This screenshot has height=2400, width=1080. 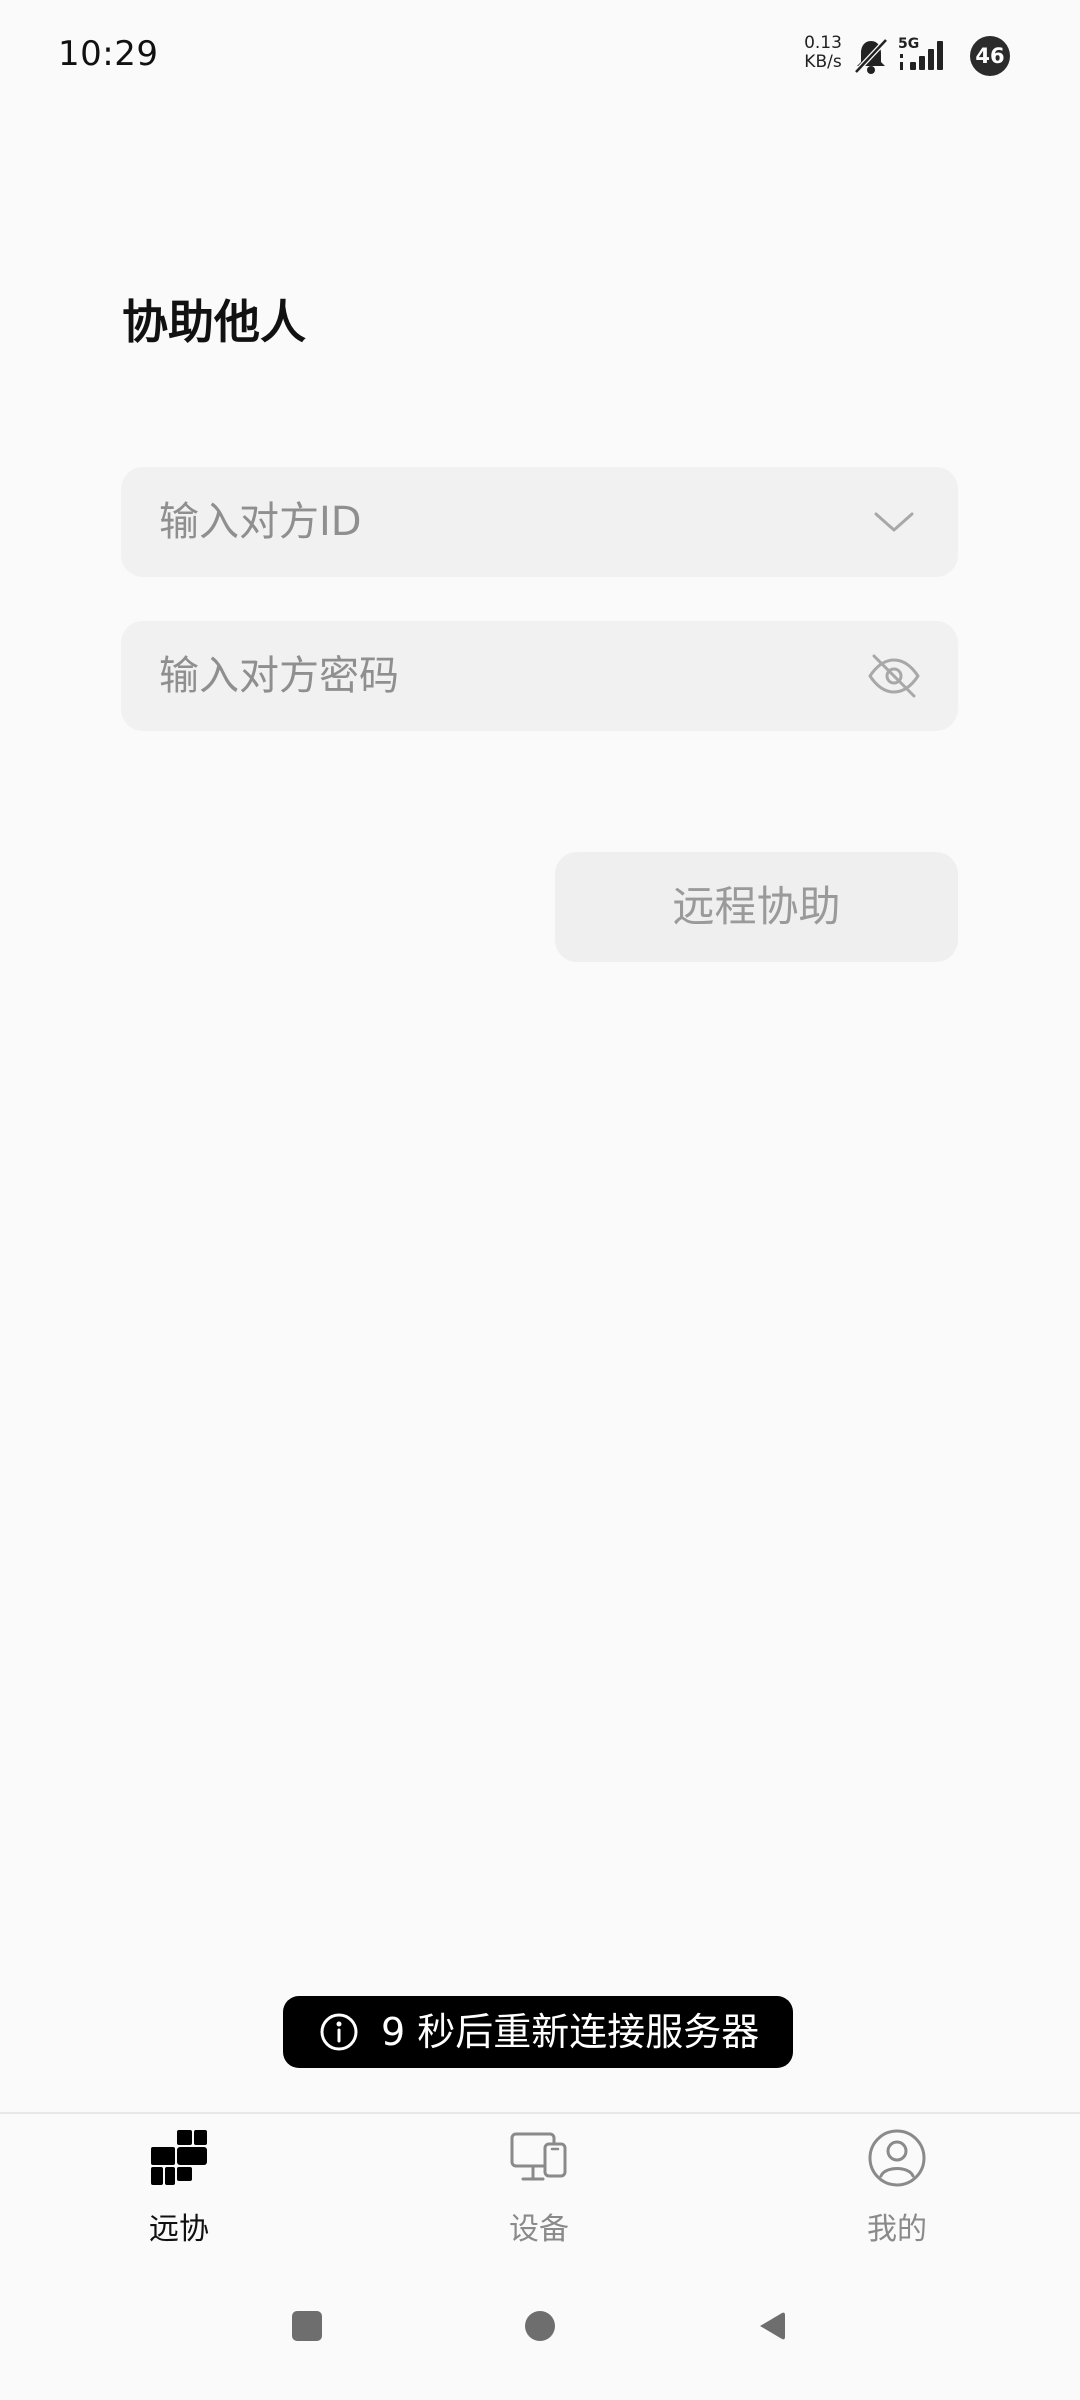 I want to click on status-time: 10:29, so click(x=108, y=54).